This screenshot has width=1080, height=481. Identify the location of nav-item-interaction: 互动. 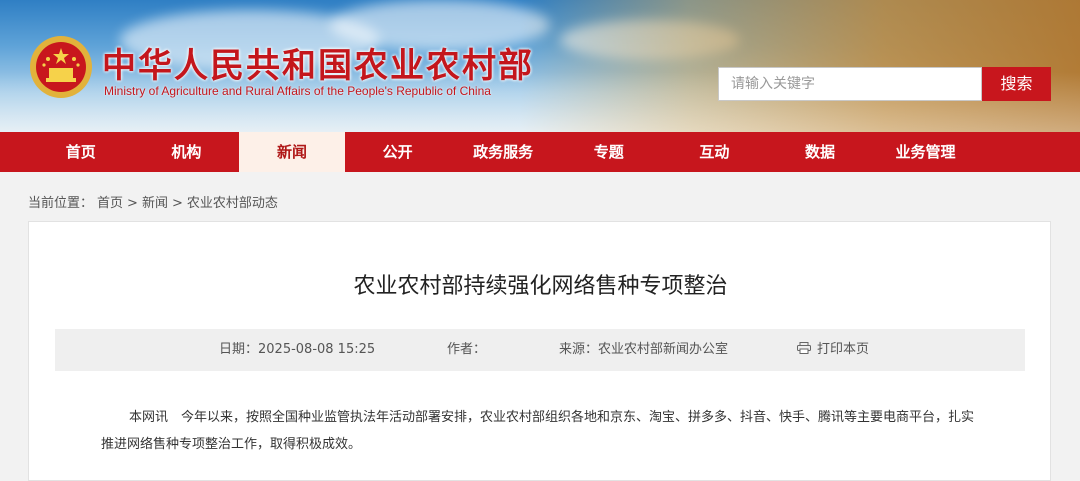
(715, 152).